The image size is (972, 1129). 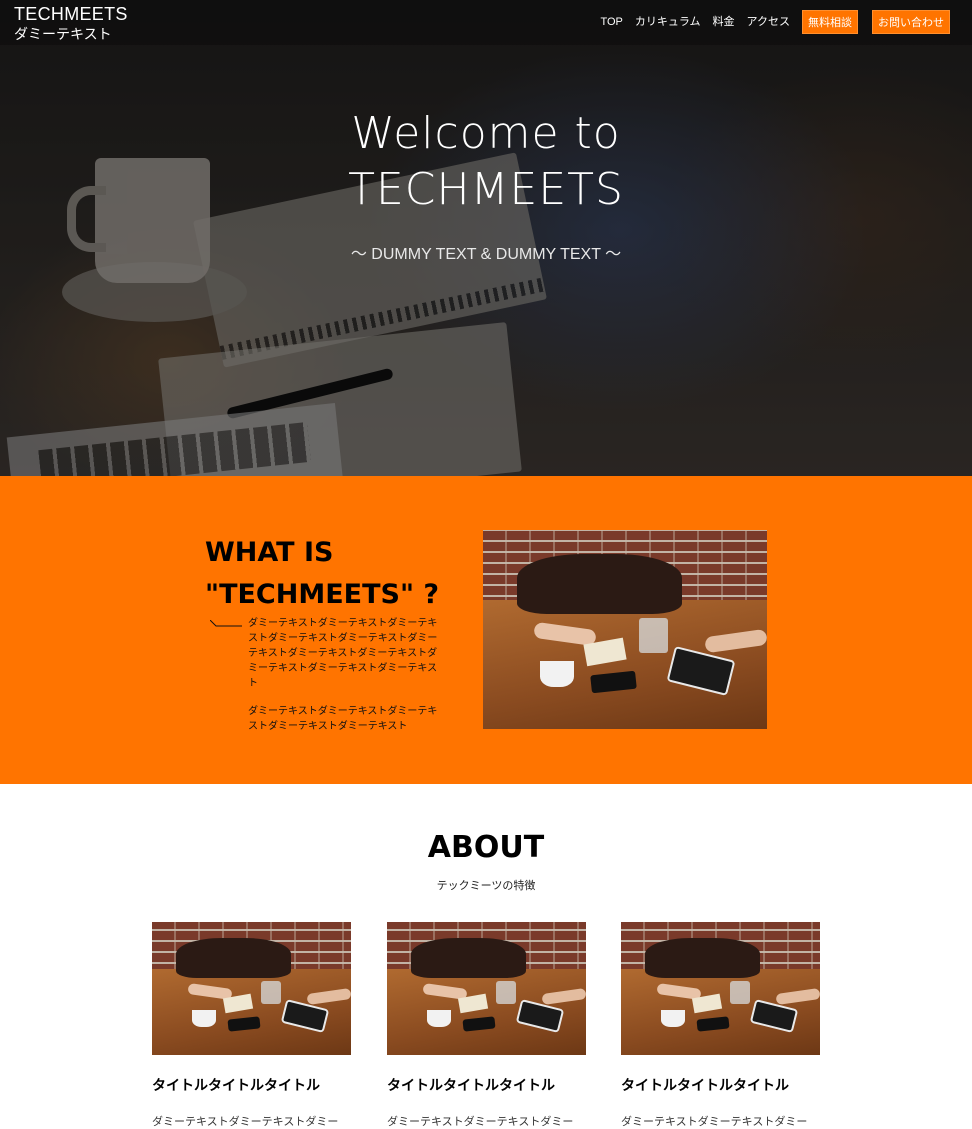 I want to click on nav-item-top: TOP, so click(x=611, y=22).